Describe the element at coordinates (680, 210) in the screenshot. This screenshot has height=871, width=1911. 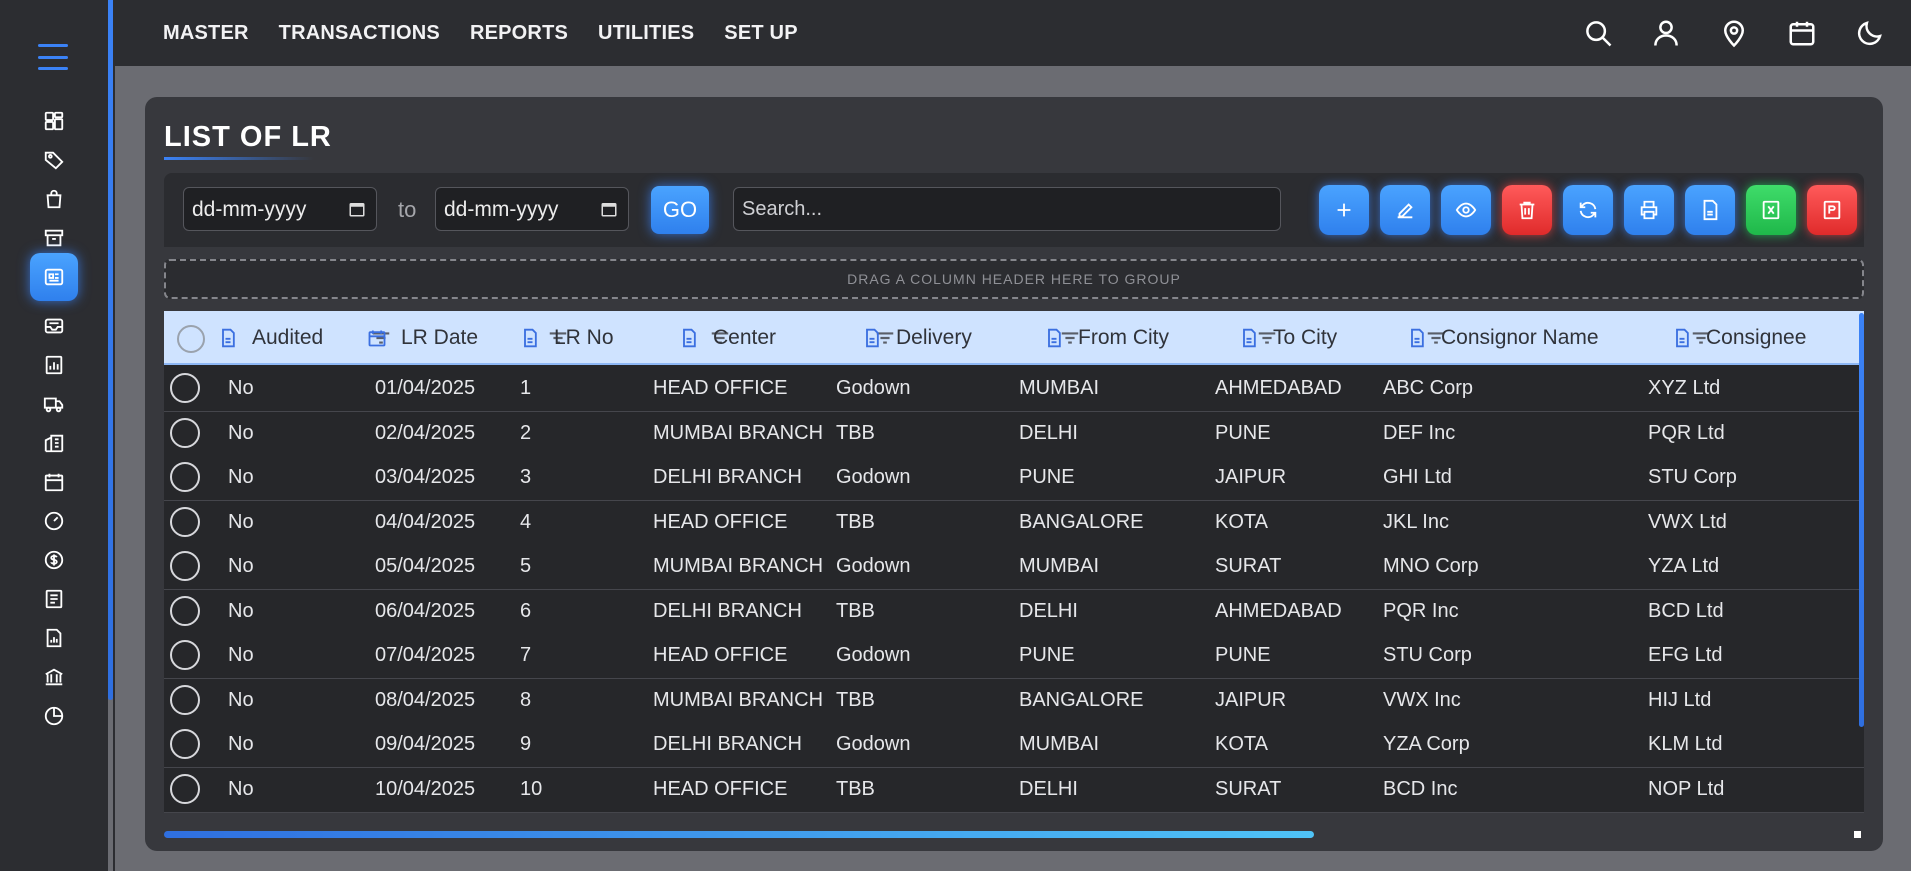
I see `go-button: GO` at that location.